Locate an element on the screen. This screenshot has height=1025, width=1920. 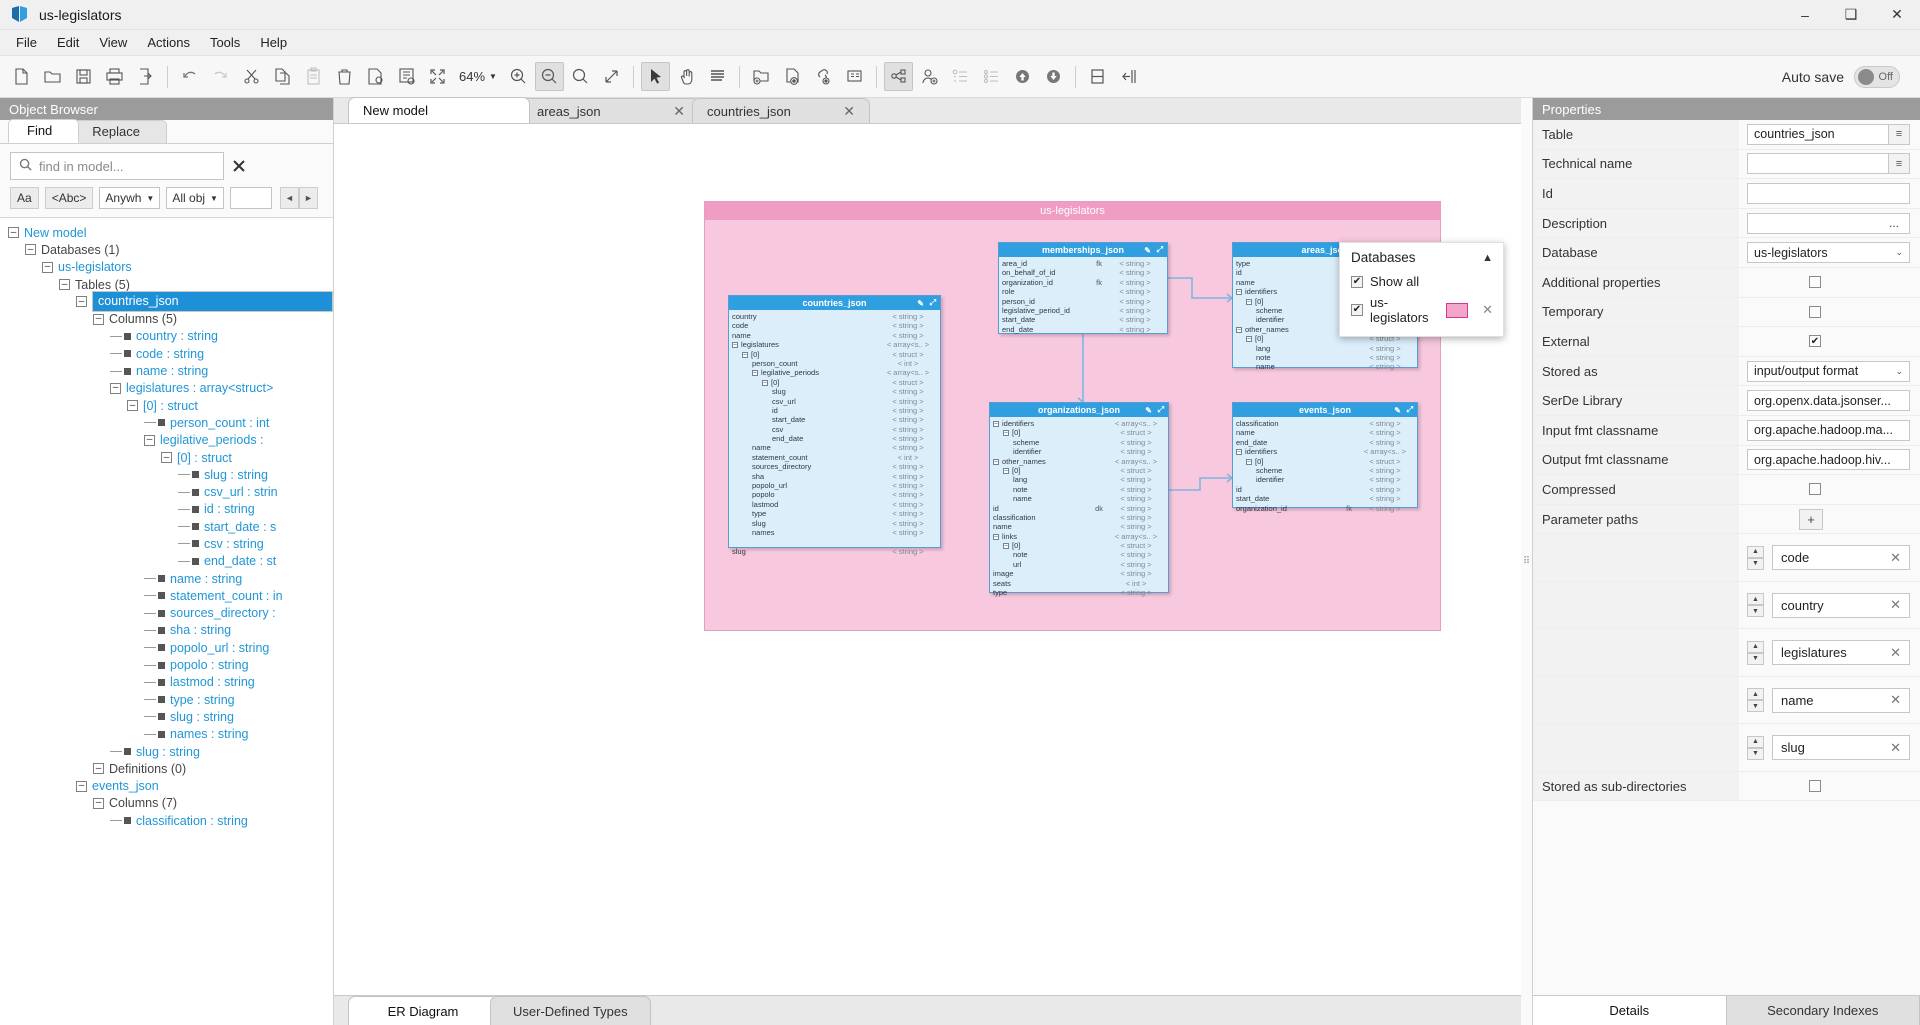
tab-secondary-indexes: Secondary Indexes is located at coordinates (1823, 1010).